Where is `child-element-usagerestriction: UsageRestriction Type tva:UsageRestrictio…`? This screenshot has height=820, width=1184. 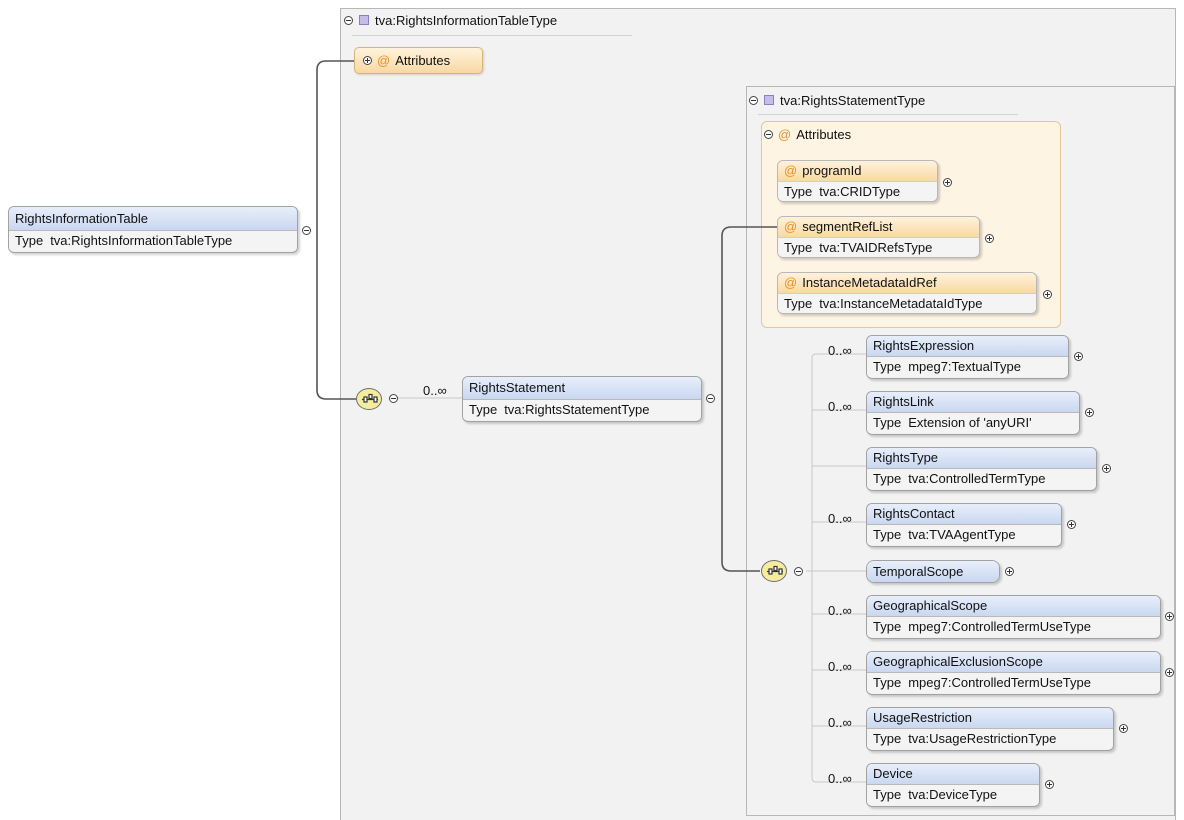
child-element-usagerestriction: UsageRestriction Type tva:UsageRestrictio… is located at coordinates (990, 729).